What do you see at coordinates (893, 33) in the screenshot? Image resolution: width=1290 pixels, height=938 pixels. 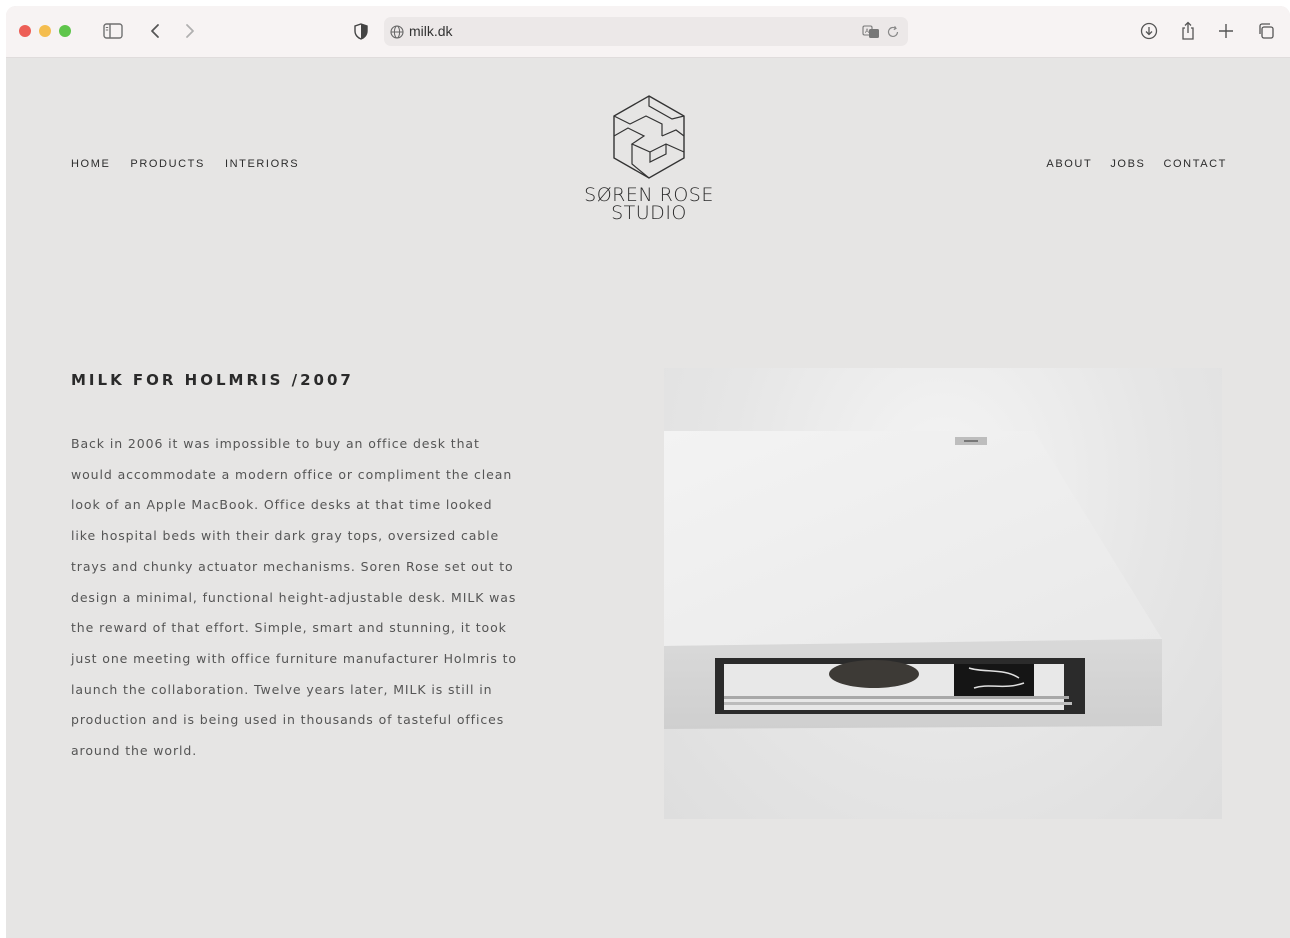 I see `reload-icon` at bounding box center [893, 33].